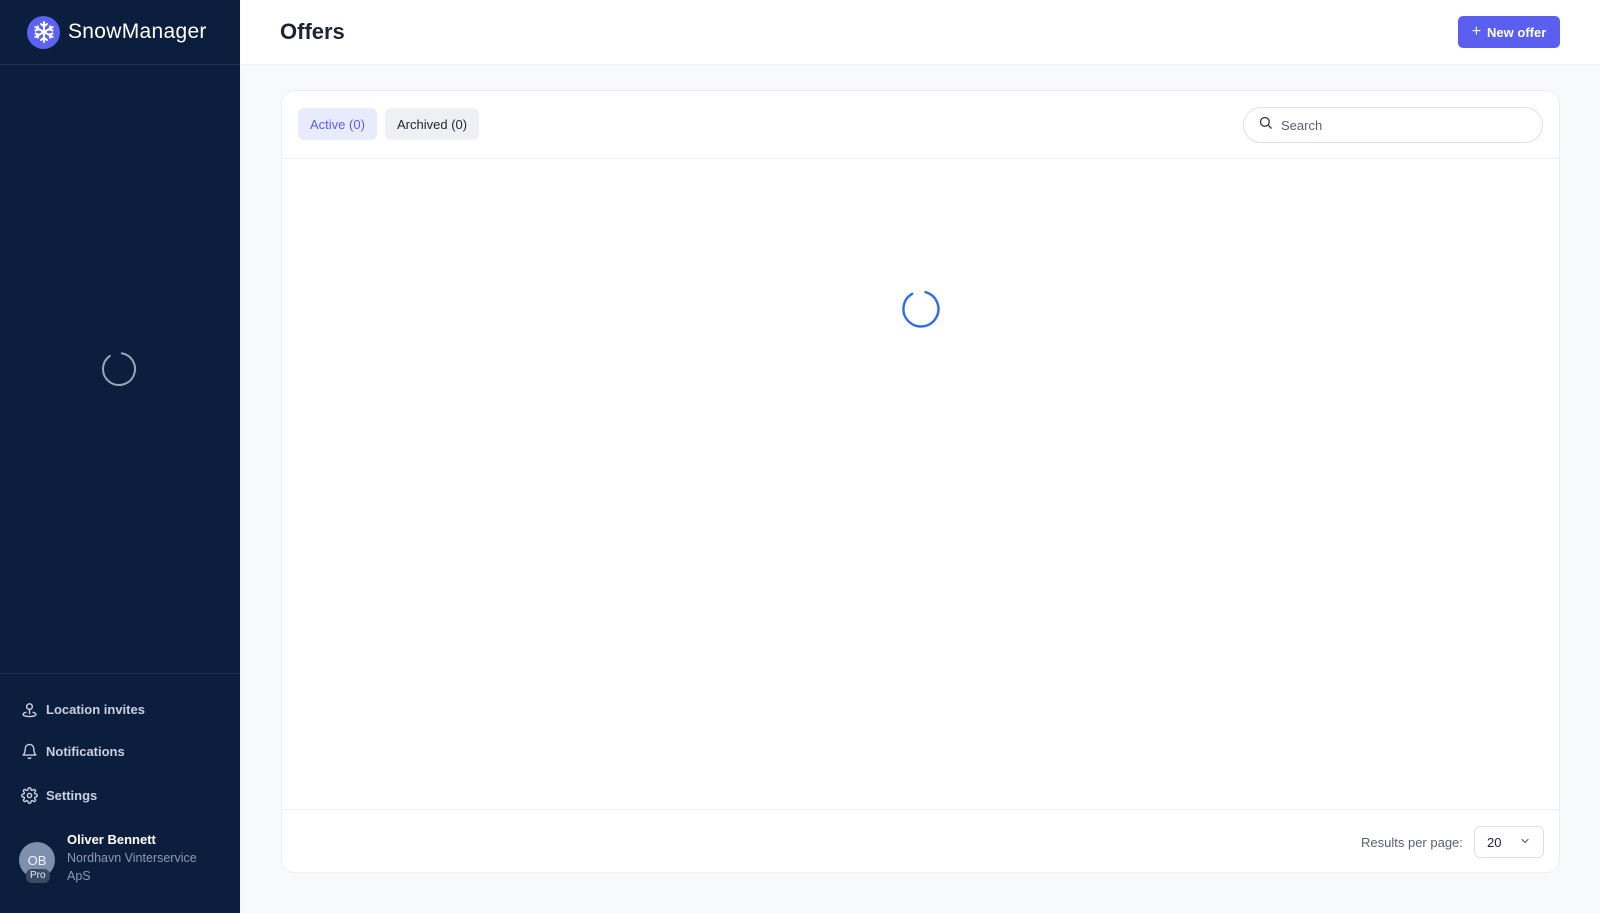 This screenshot has height=913, width=1600. I want to click on tab-archived: Archived (0), so click(432, 124).